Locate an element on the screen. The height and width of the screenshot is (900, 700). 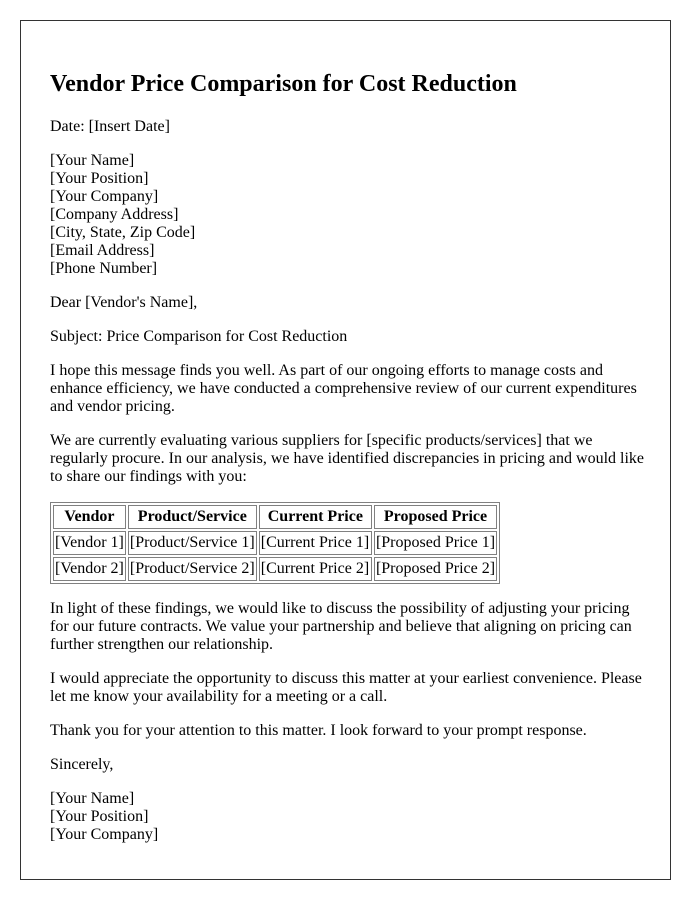
cell-product-service: [Product/Service 1] is located at coordinates (192, 543).